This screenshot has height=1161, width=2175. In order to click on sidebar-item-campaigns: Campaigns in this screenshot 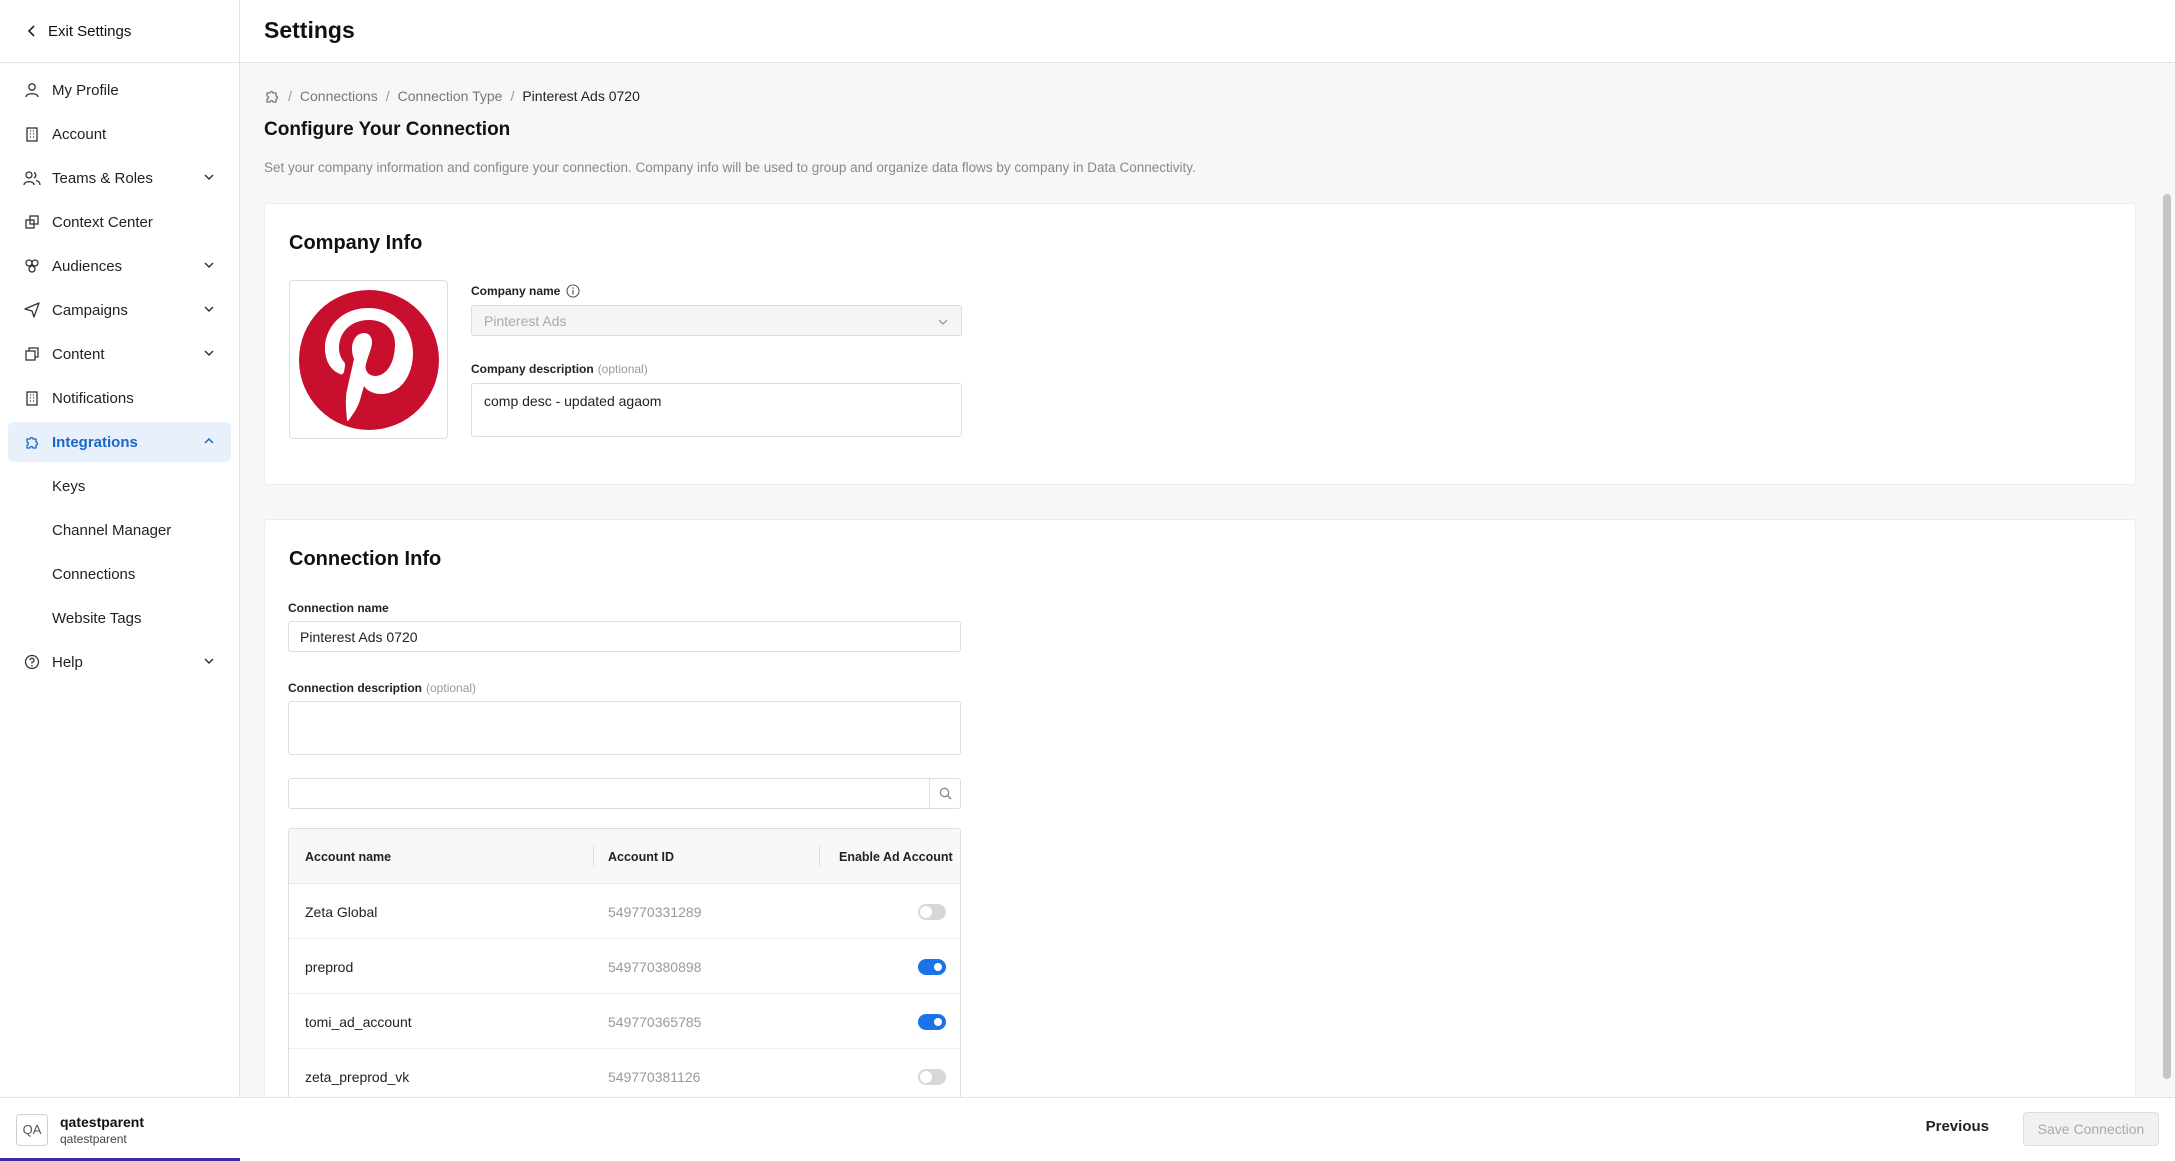, I will do `click(119, 310)`.